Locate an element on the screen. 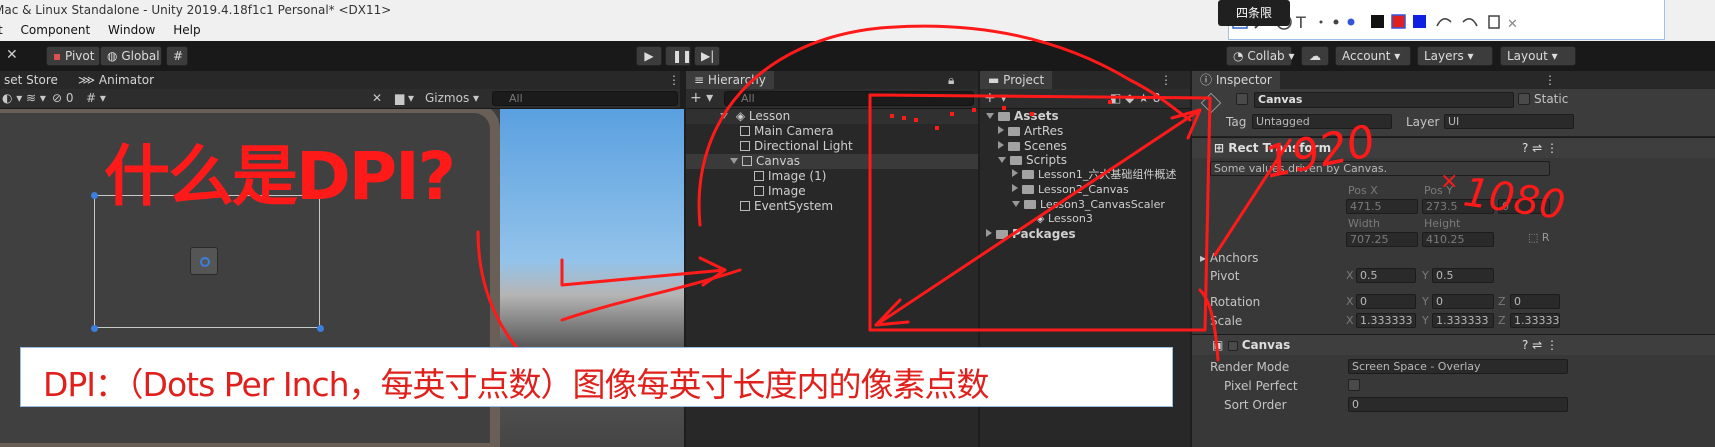 Image resolution: width=1715 pixels, height=447 pixels. tab-animator: ⋙ Animator is located at coordinates (116, 80).